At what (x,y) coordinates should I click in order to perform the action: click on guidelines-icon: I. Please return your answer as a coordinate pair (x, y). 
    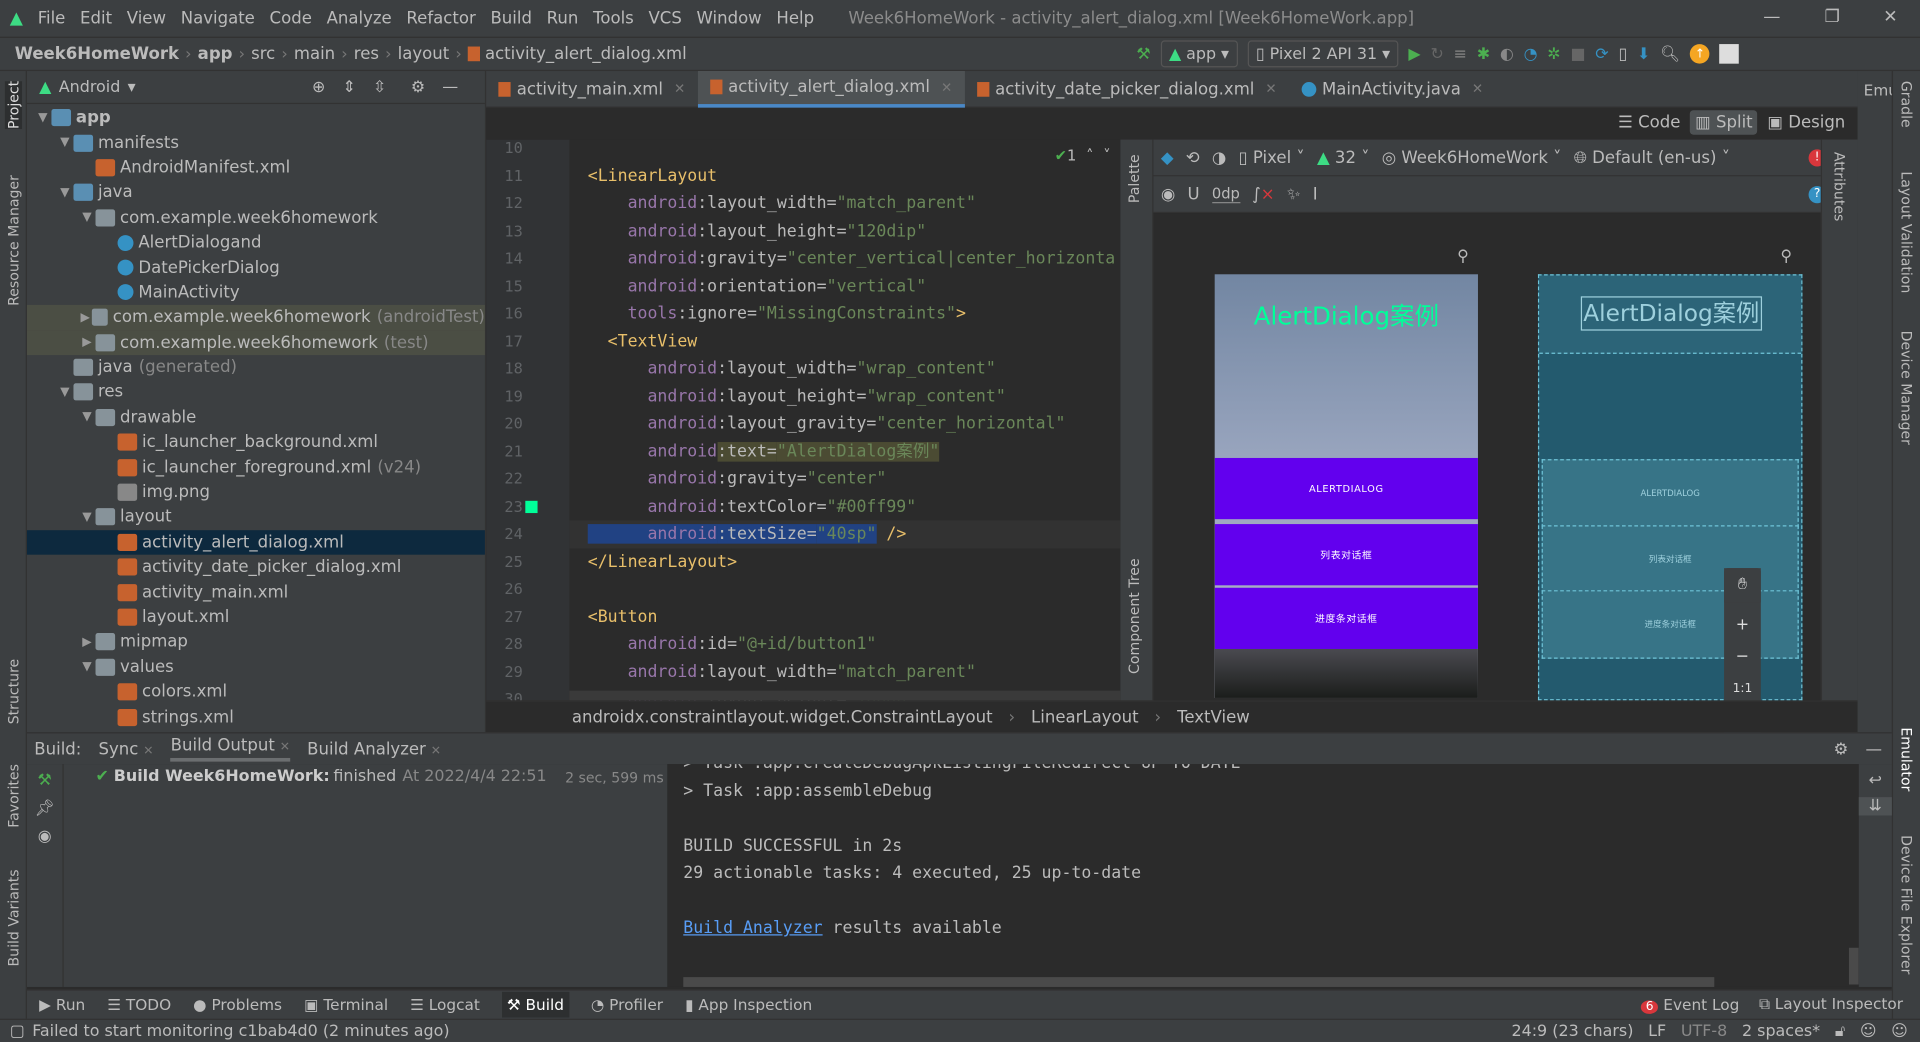
    Looking at the image, I should click on (1315, 194).